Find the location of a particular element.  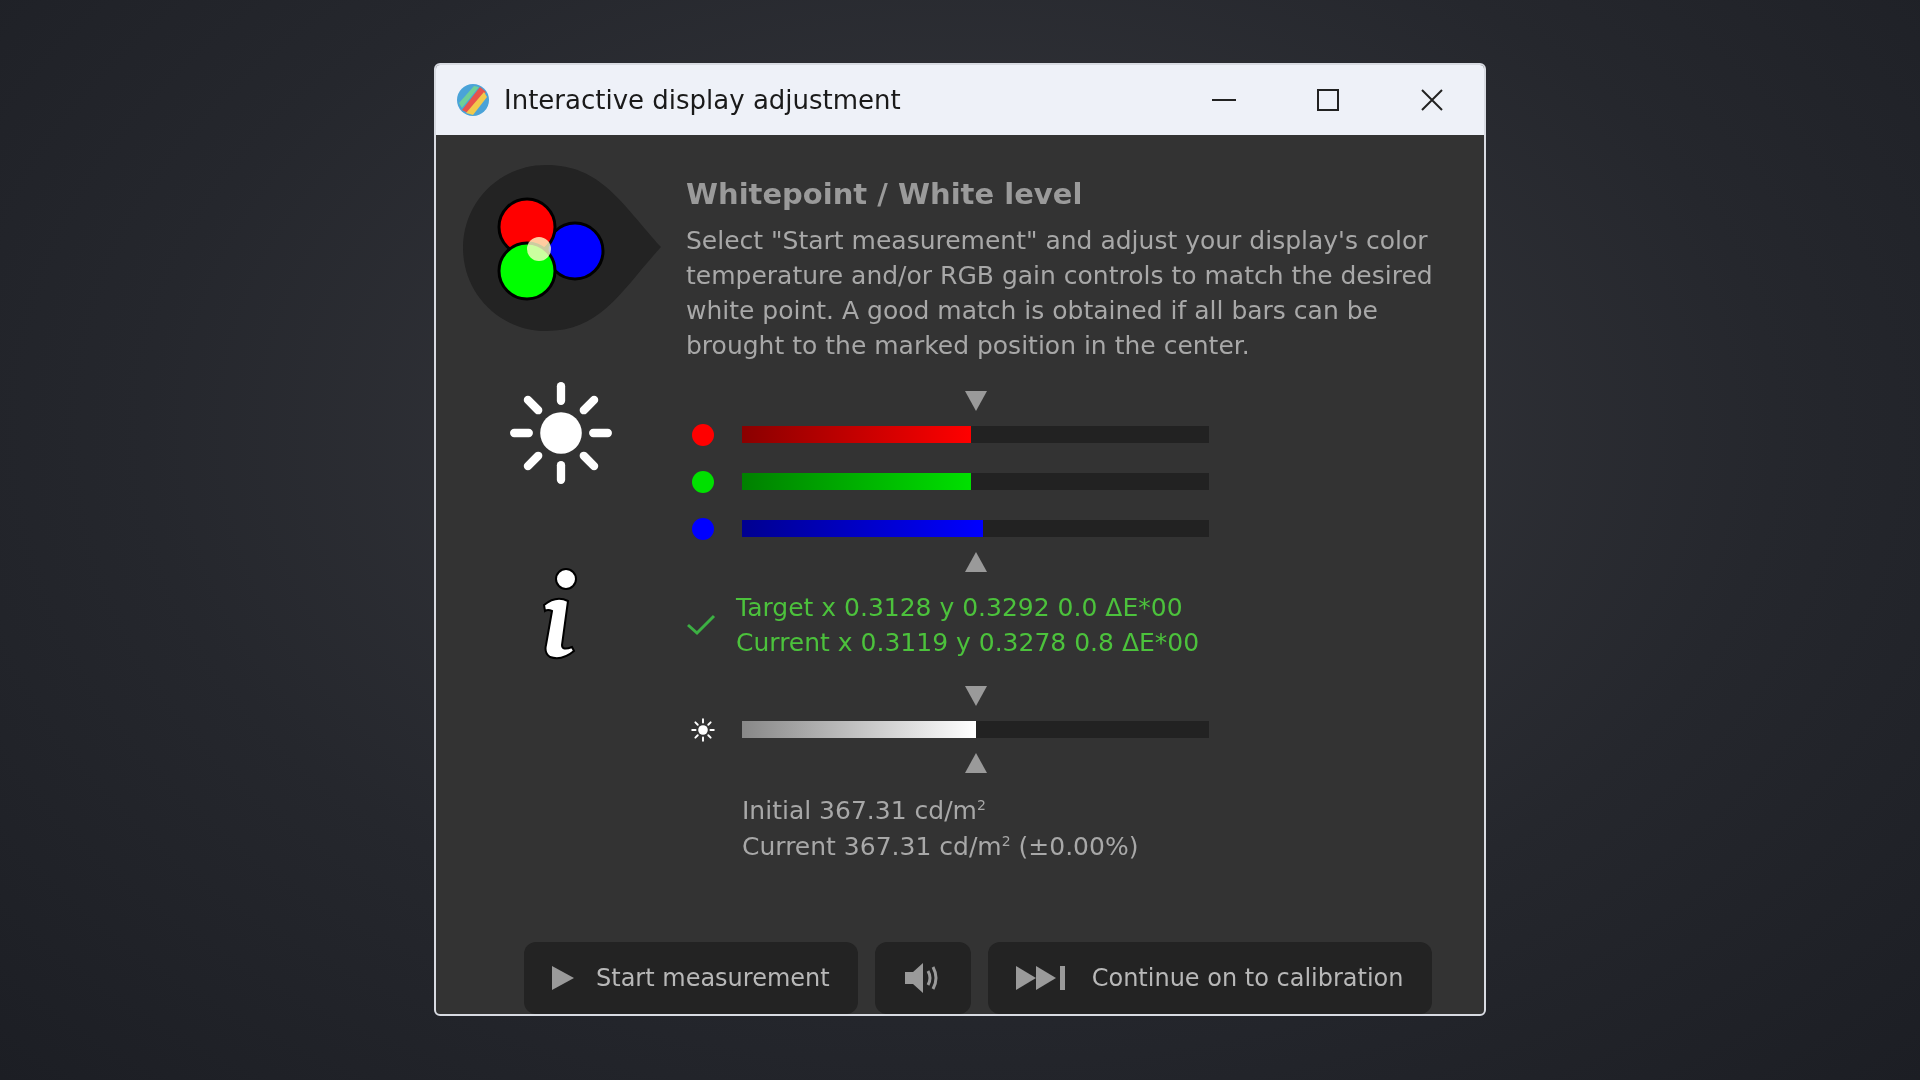

close-icon is located at coordinates (1432, 100).